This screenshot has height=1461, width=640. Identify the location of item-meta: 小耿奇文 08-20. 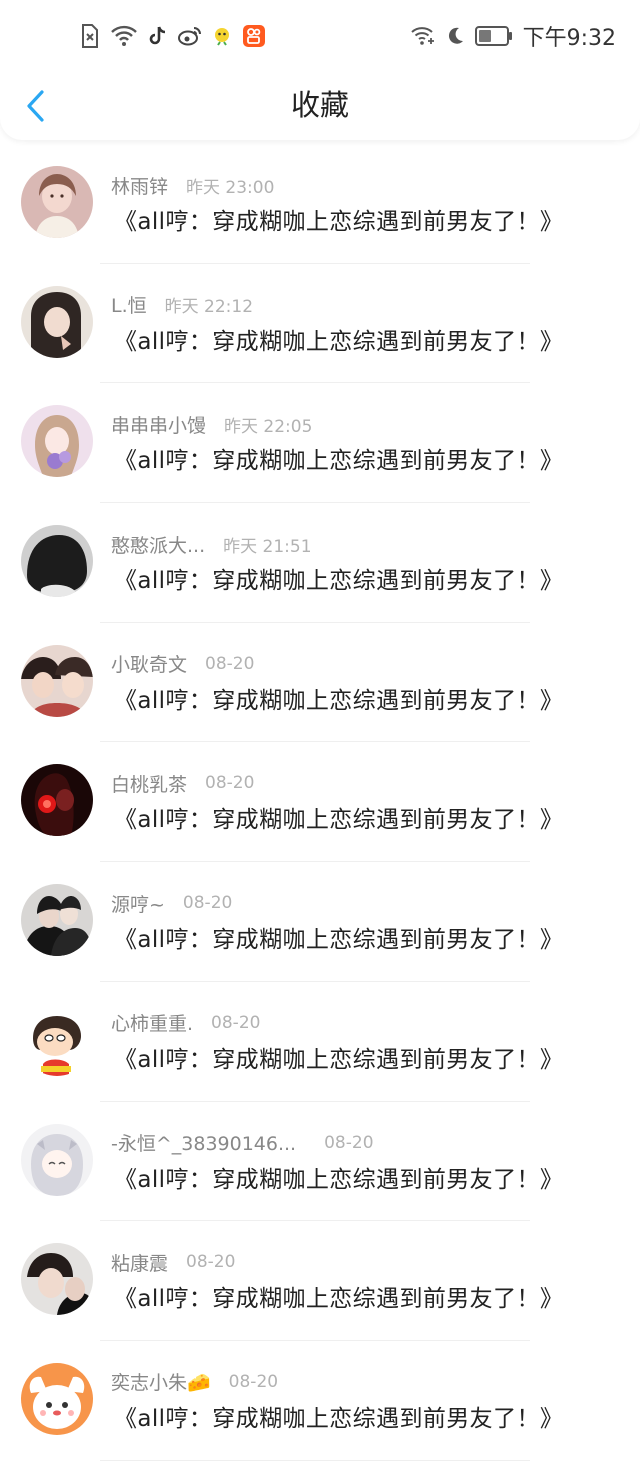
(182, 664).